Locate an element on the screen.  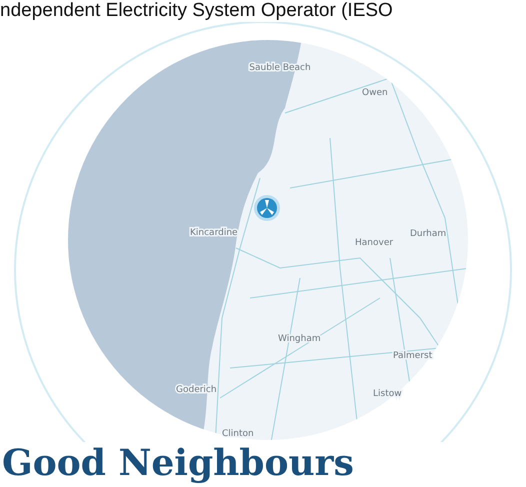
map-place-label: Durham is located at coordinates (428, 234).